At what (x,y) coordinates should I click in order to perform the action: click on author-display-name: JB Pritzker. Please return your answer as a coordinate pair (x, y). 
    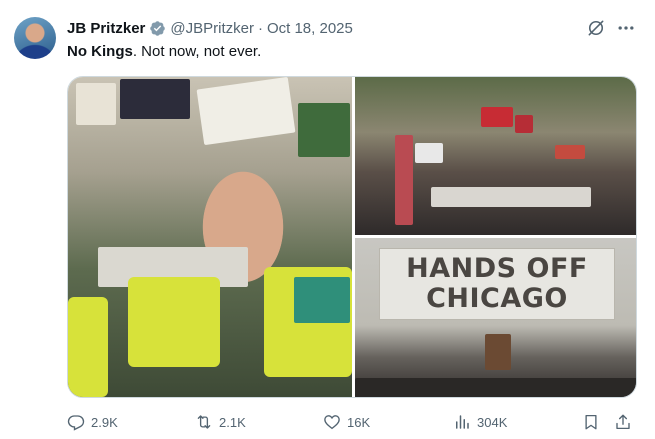
    Looking at the image, I should click on (106, 28).